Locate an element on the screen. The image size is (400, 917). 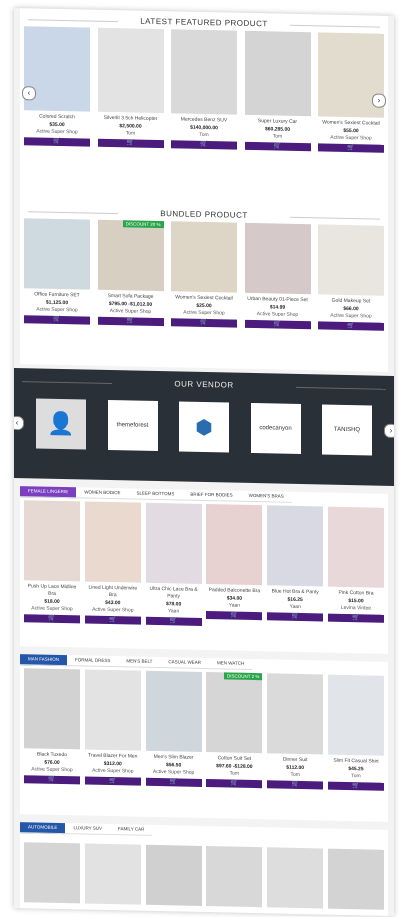
carousel-next-button: › is located at coordinates (379, 100).